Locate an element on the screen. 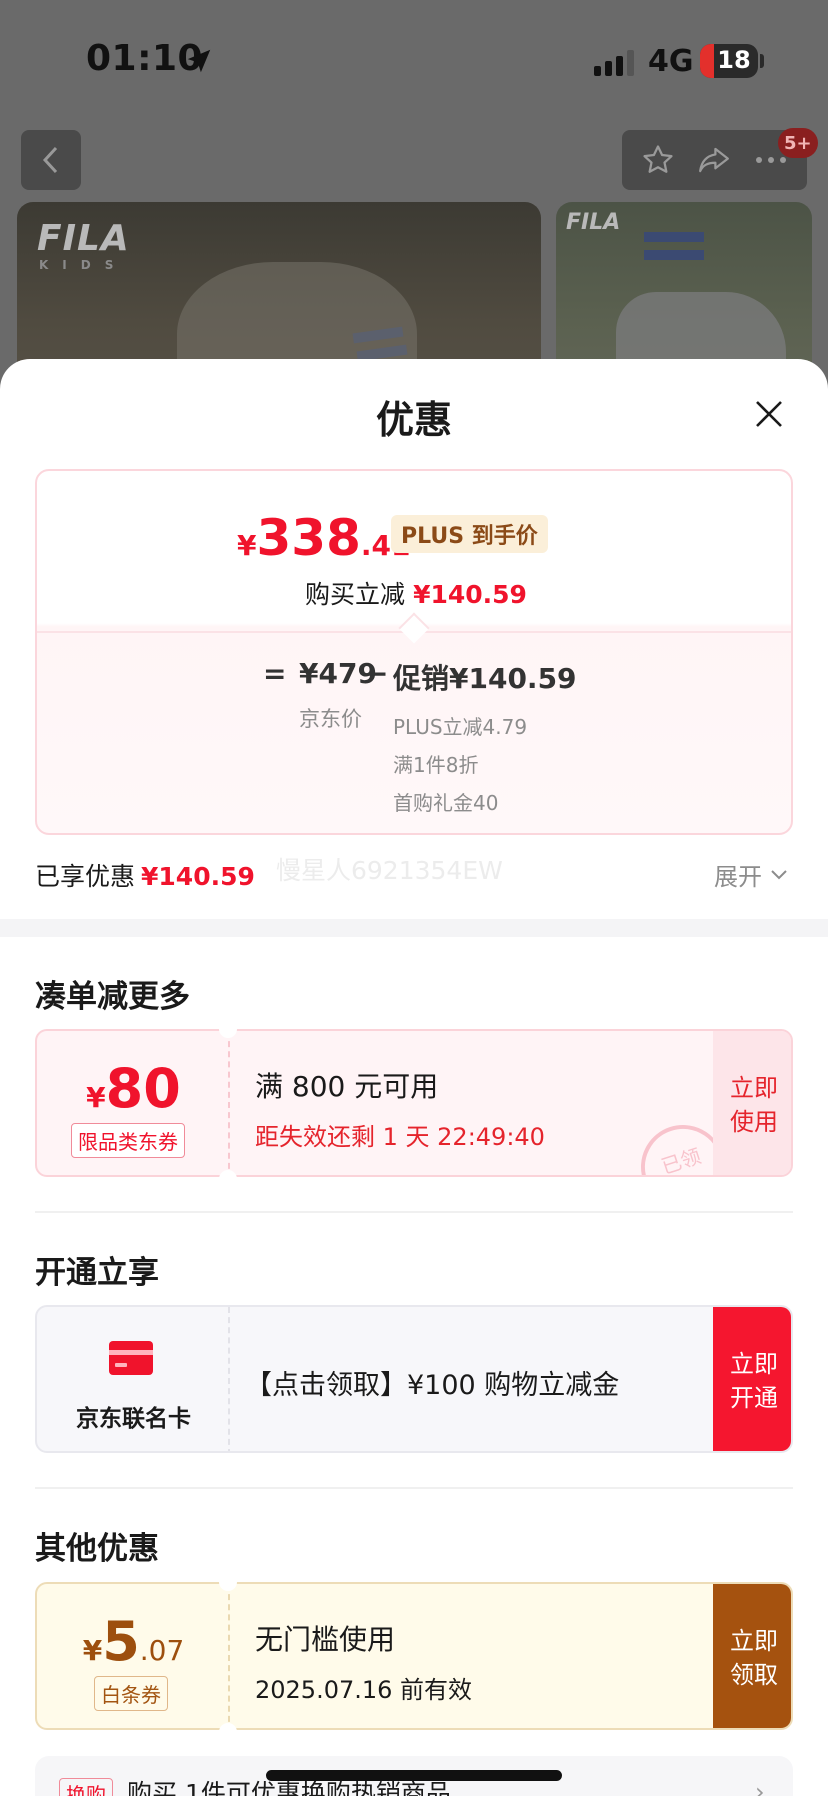  promo-detail: PLUS立减4.79 is located at coordinates (460, 727).